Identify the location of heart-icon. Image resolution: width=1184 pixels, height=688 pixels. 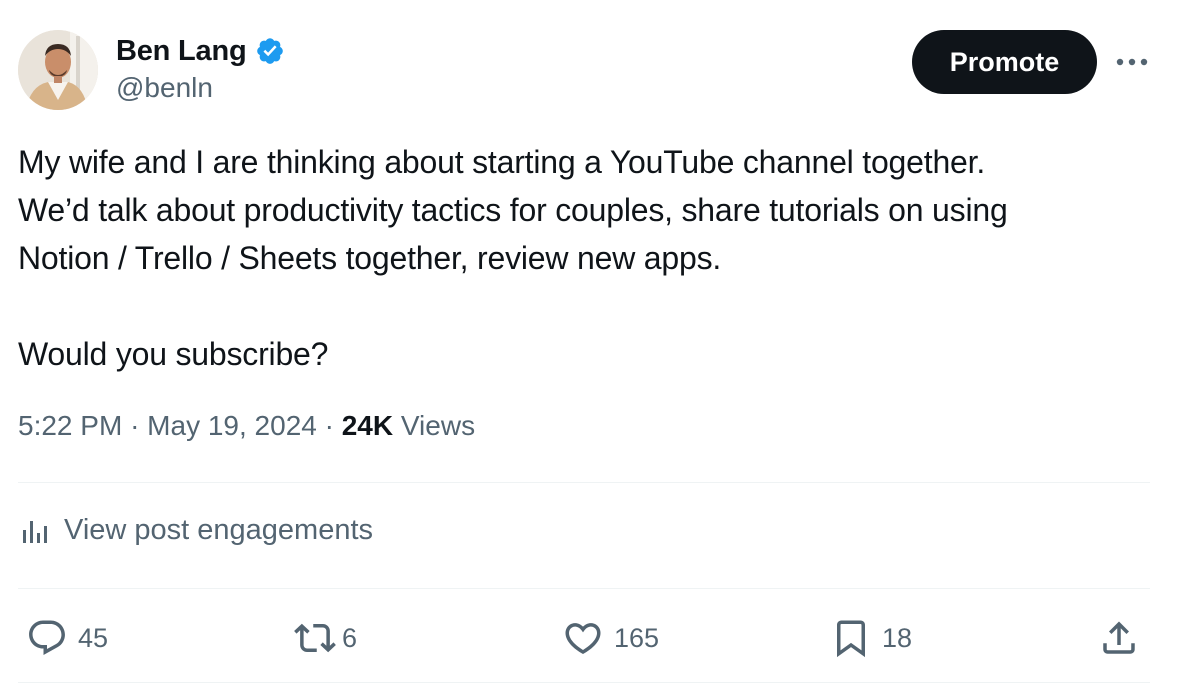
(583, 639).